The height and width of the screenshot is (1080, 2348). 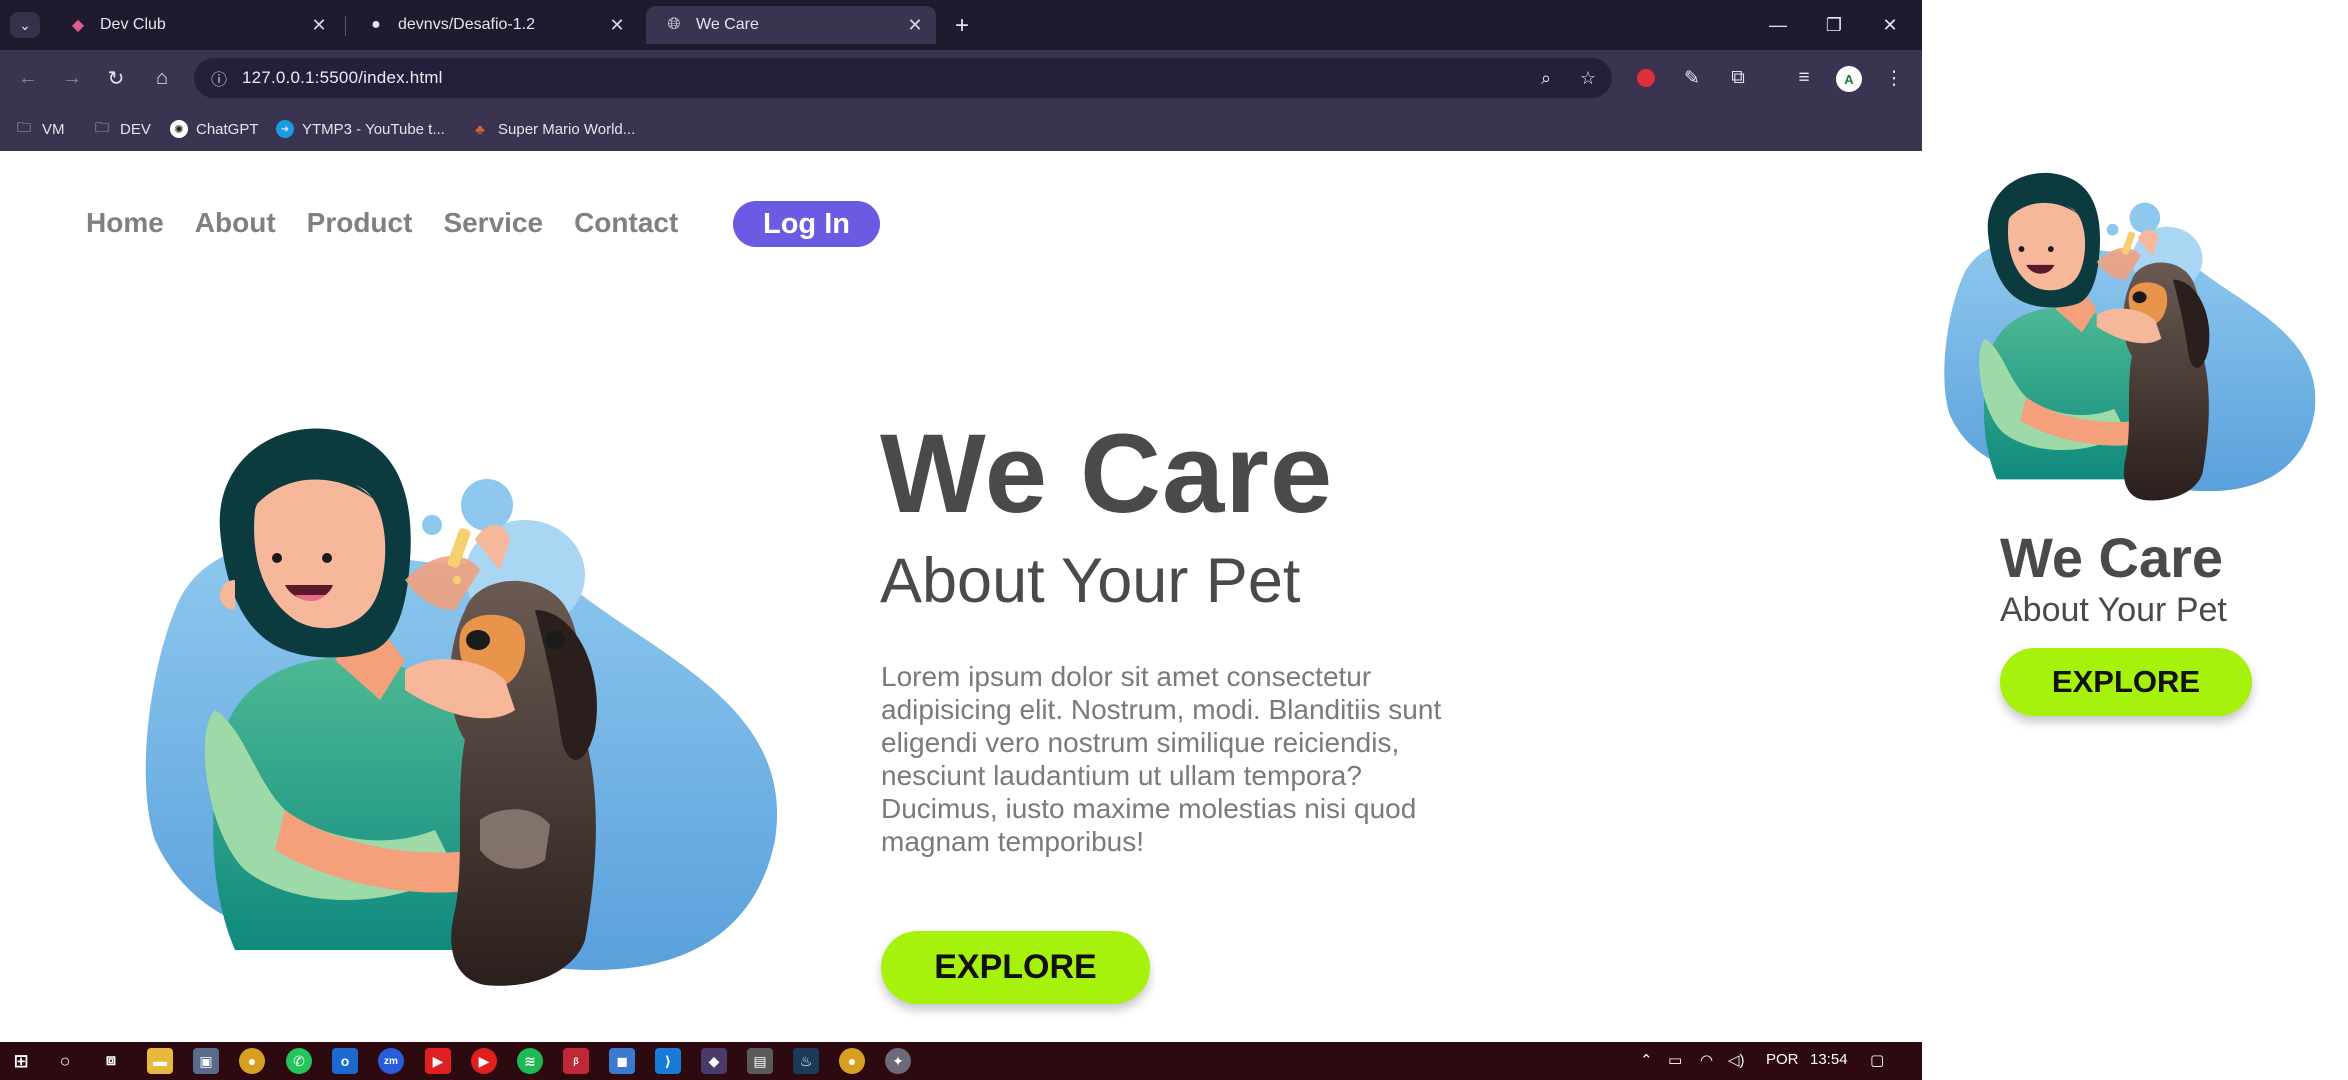 I want to click on tab-title: Dev Club, so click(x=133, y=24).